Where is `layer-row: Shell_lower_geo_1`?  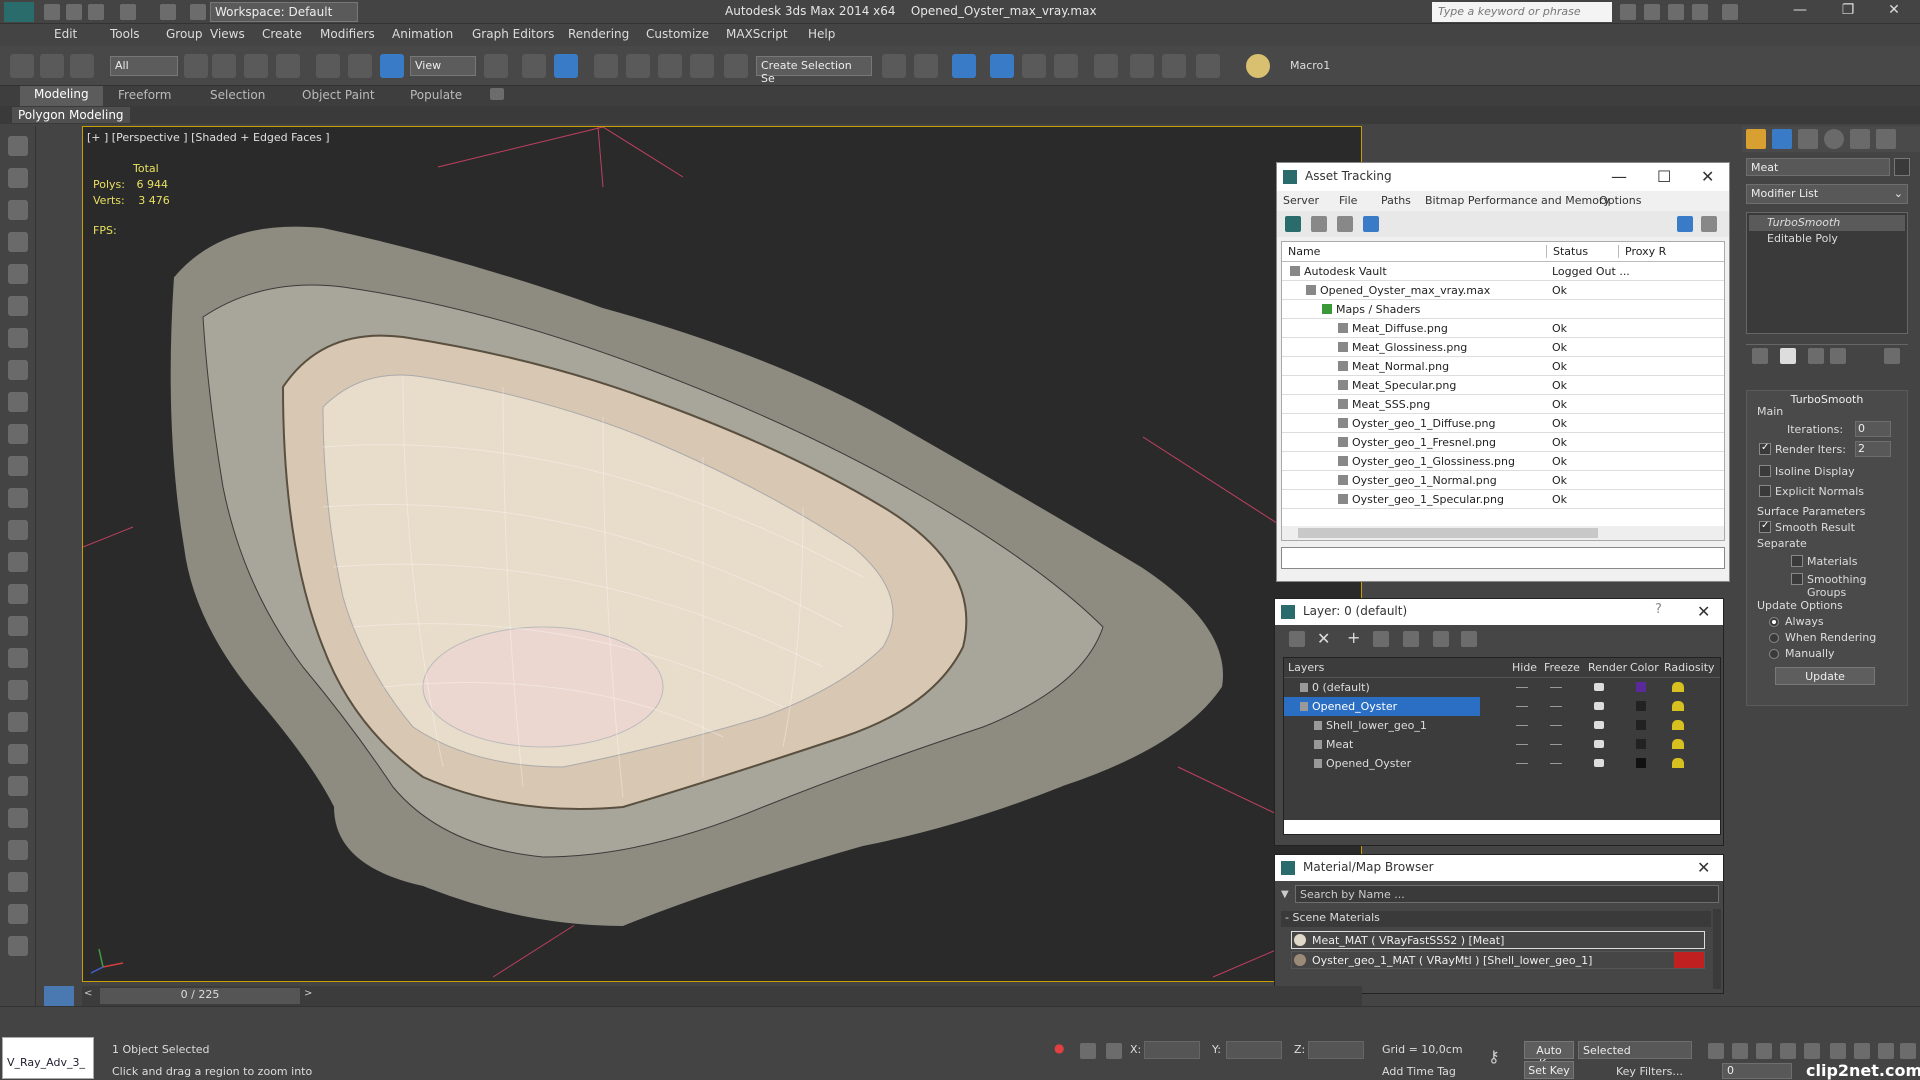
layer-row: Shell_lower_geo_1 is located at coordinates (1502, 725).